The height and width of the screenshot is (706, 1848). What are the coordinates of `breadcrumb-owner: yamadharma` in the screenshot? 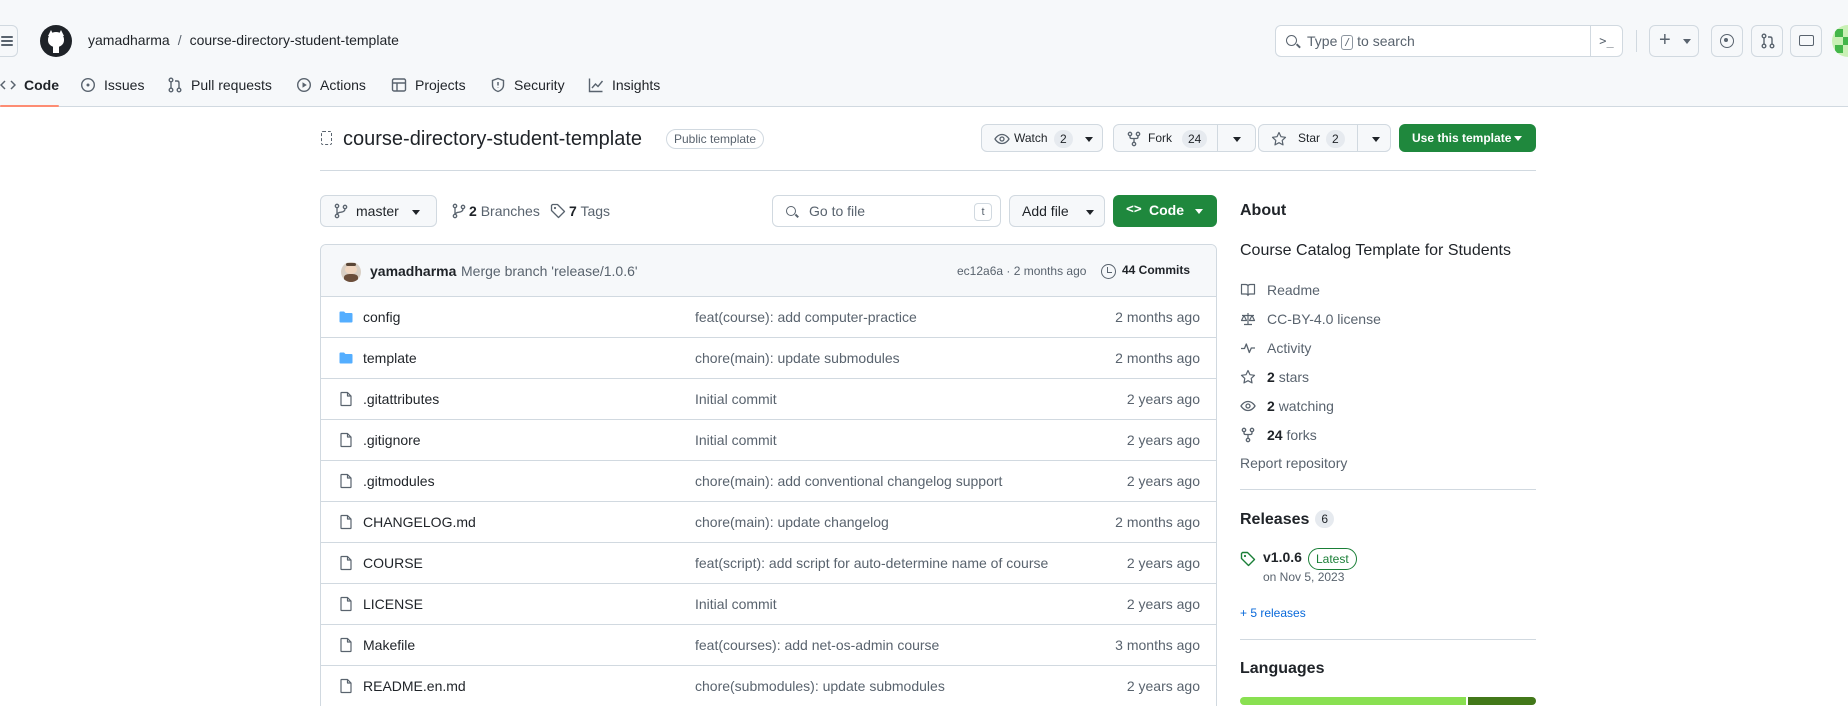 It's located at (129, 40).